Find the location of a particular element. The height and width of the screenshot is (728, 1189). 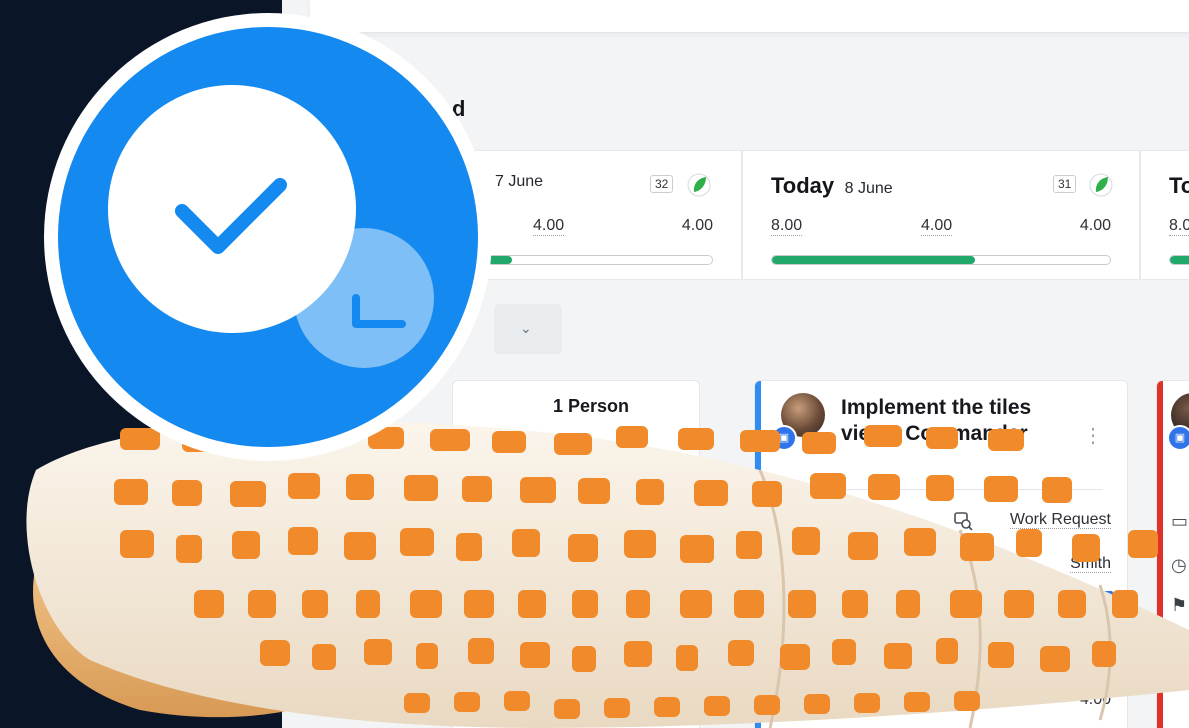

chevron-down-icon: ⌄ is located at coordinates (526, 328).